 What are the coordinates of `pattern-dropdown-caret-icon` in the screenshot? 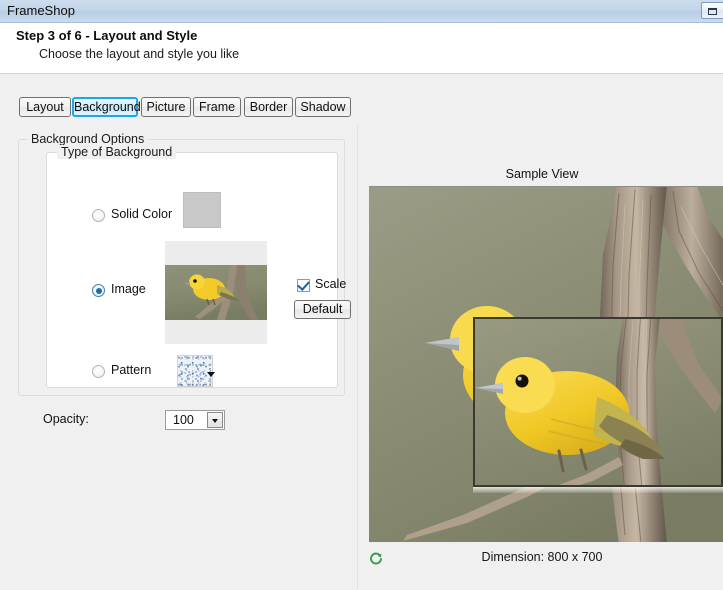 It's located at (211, 374).